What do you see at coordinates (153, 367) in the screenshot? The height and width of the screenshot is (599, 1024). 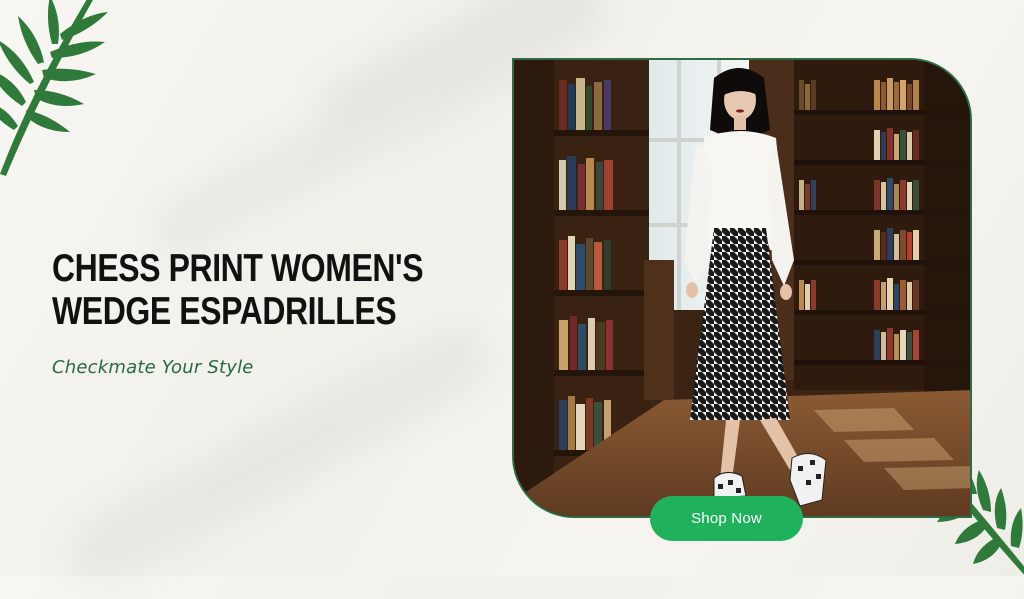 I see `tagline: Checkmate Your Style` at bounding box center [153, 367].